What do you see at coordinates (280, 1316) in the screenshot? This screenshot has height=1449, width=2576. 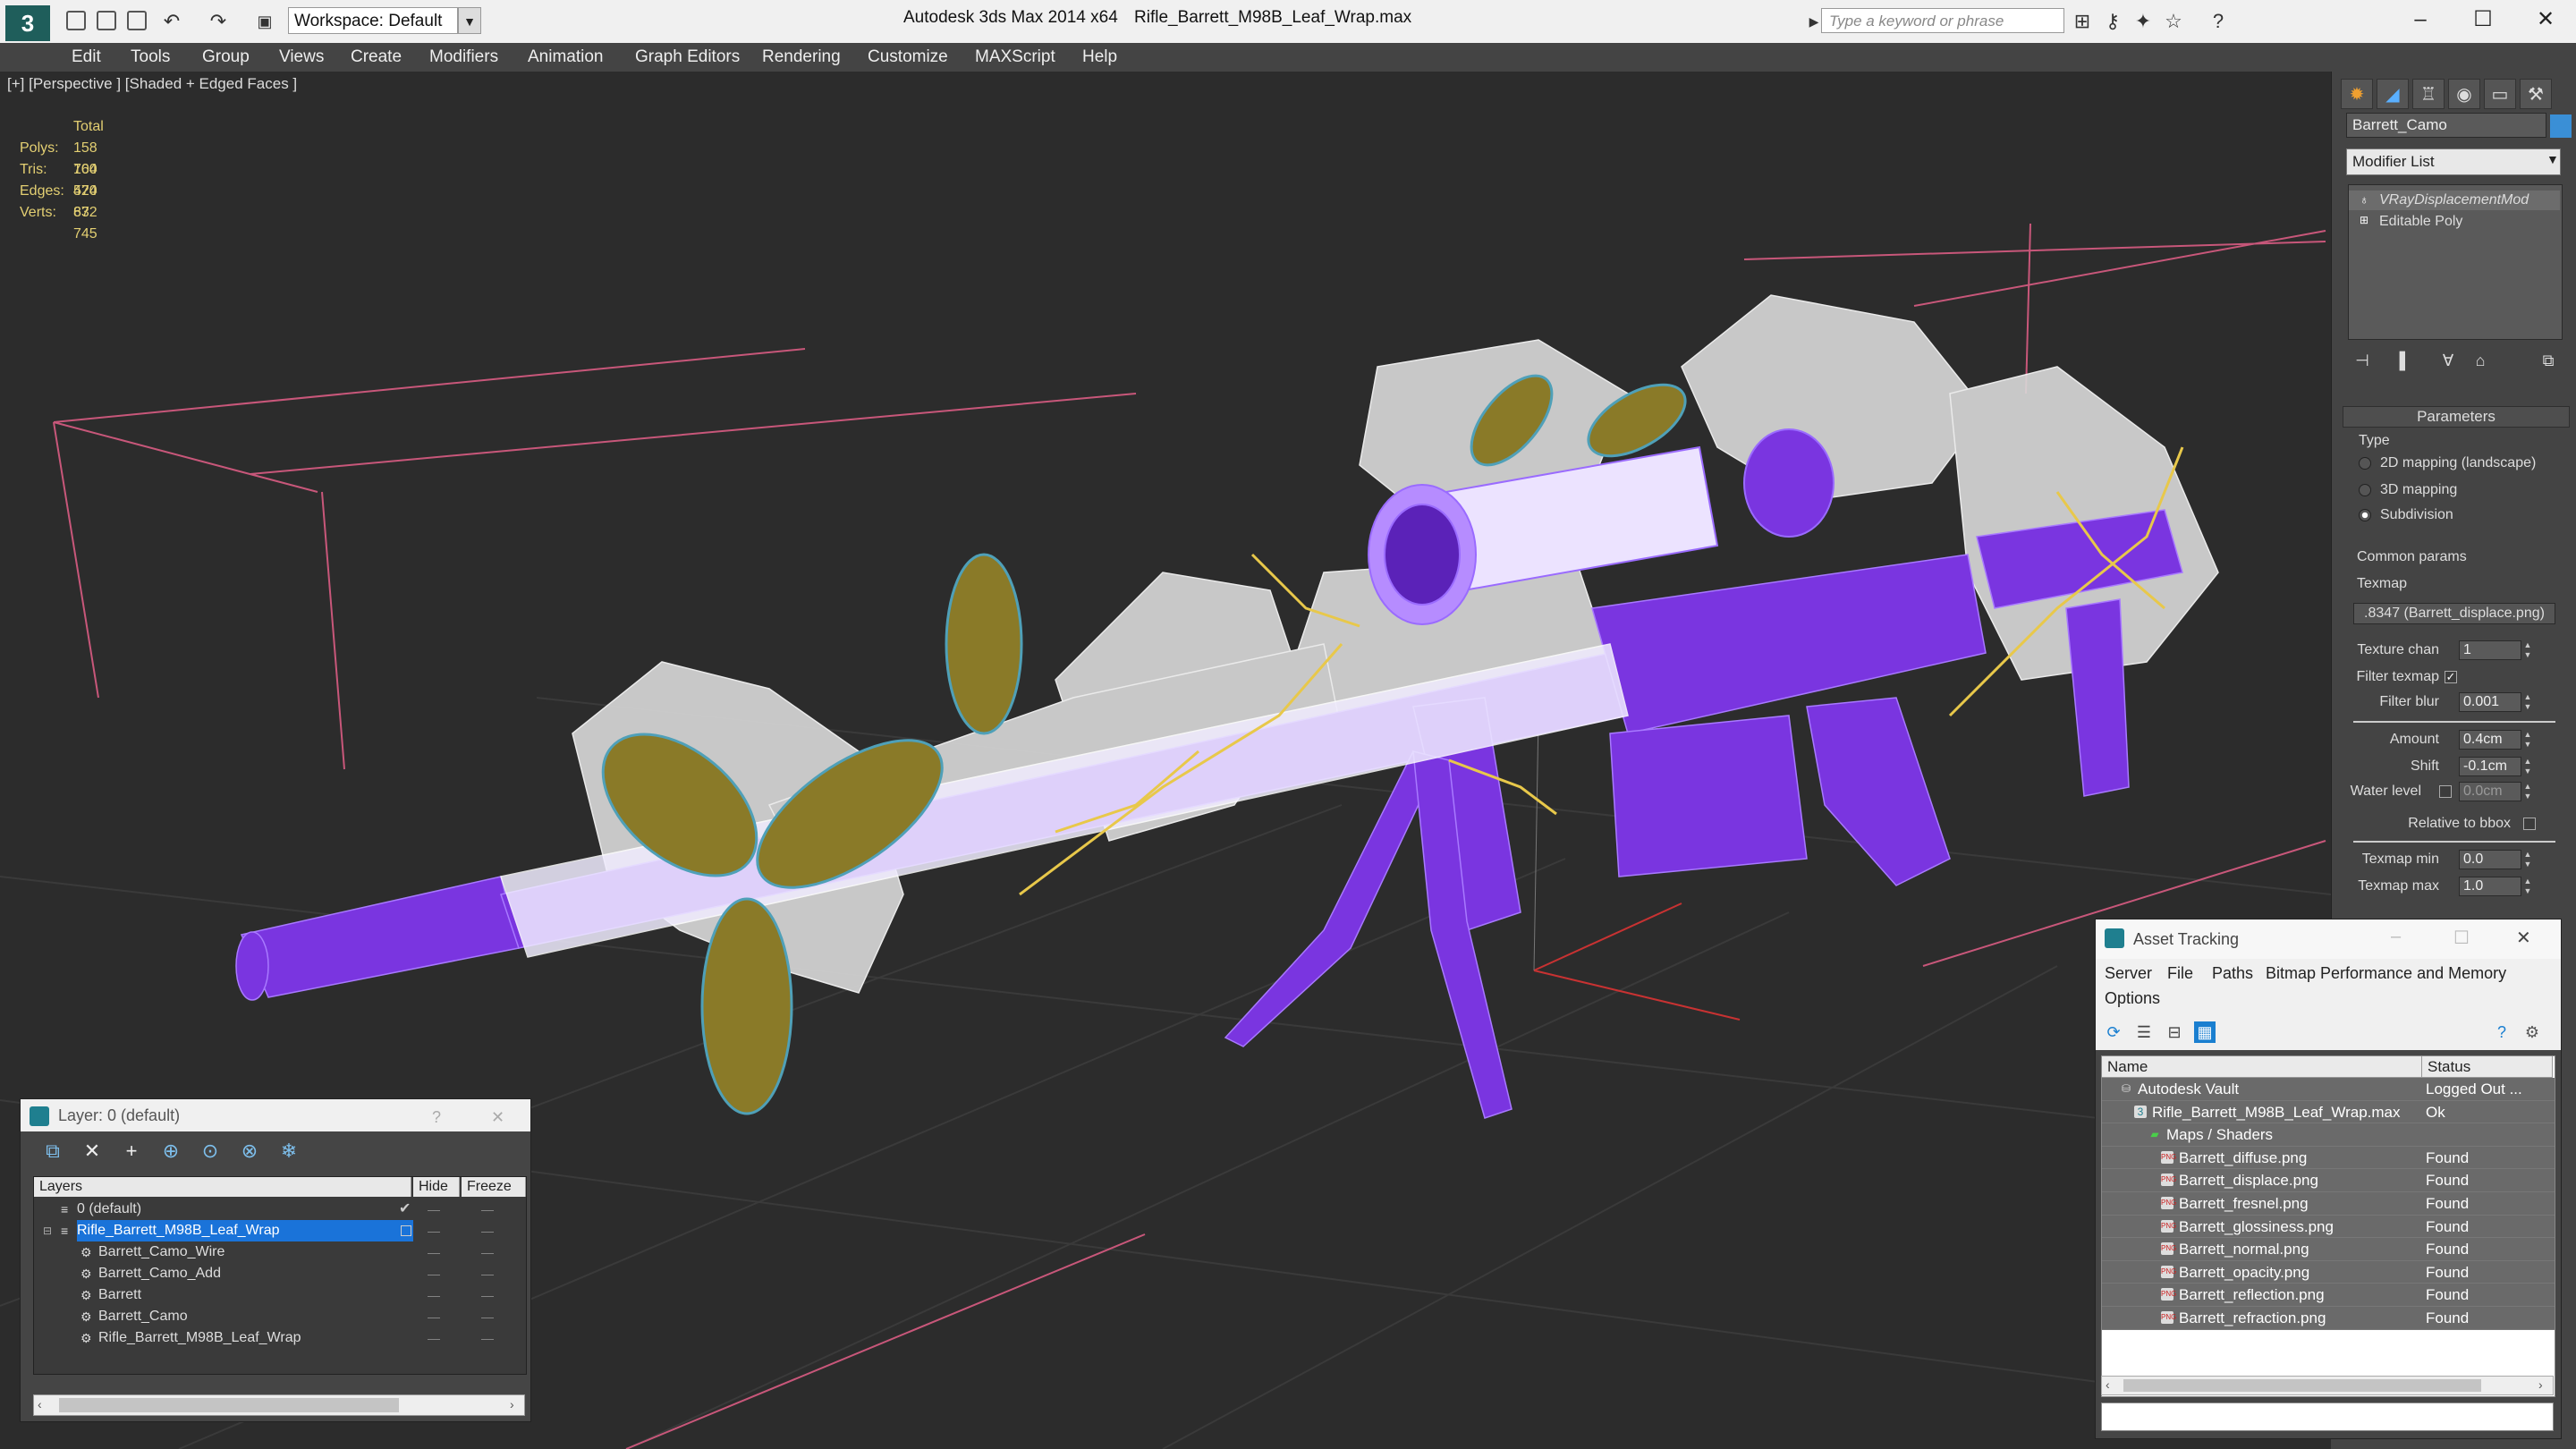 I see `layer-row: ⚙ Barrett_Camo — —` at bounding box center [280, 1316].